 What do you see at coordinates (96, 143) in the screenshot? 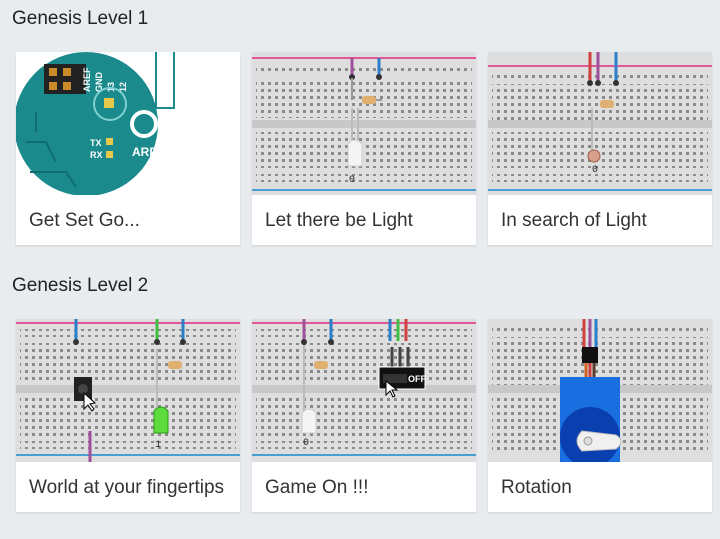
I see `led-label-tx: TX` at bounding box center [96, 143].